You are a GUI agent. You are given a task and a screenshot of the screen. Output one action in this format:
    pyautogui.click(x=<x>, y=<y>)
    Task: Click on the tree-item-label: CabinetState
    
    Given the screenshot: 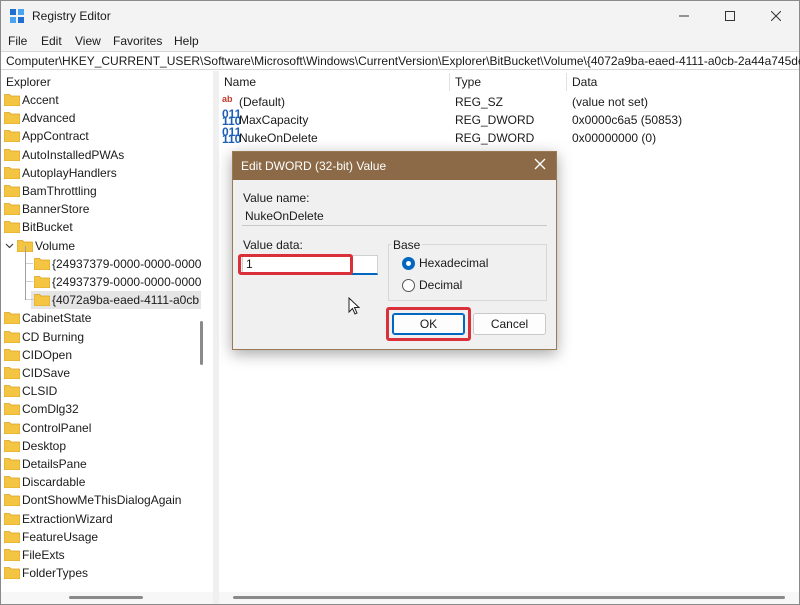 What is the action you would take?
    pyautogui.click(x=57, y=318)
    